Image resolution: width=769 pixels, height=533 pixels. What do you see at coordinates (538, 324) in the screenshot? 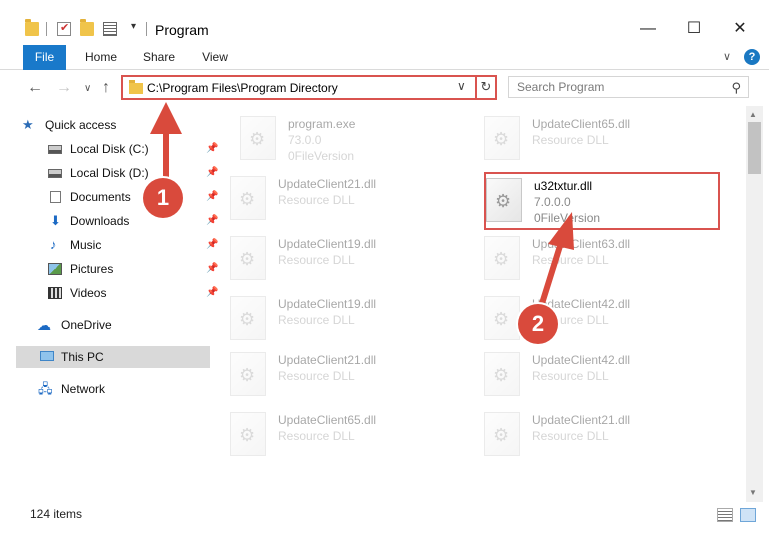
I see `step-2-badge: 2` at bounding box center [538, 324].